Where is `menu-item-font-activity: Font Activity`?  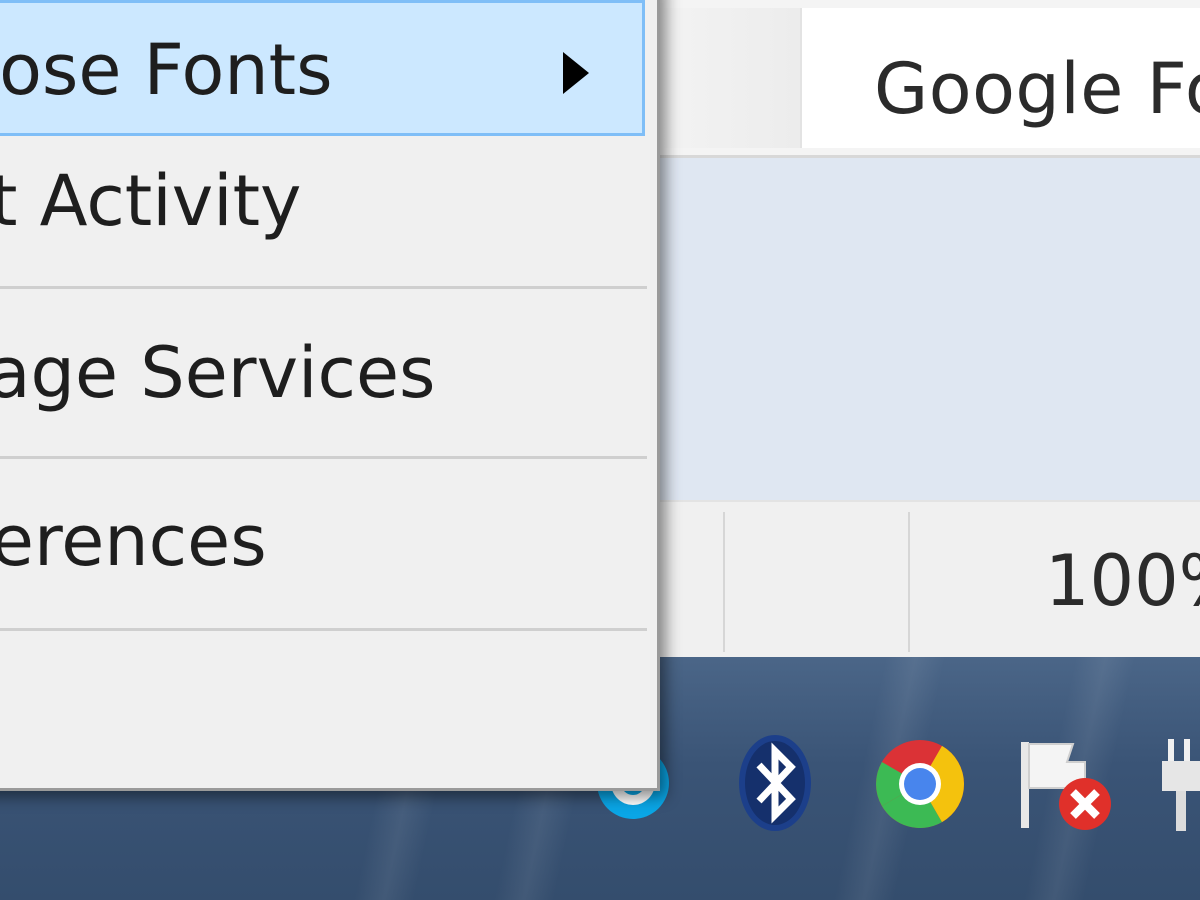
menu-item-font-activity: Font Activity is located at coordinates (322, 201).